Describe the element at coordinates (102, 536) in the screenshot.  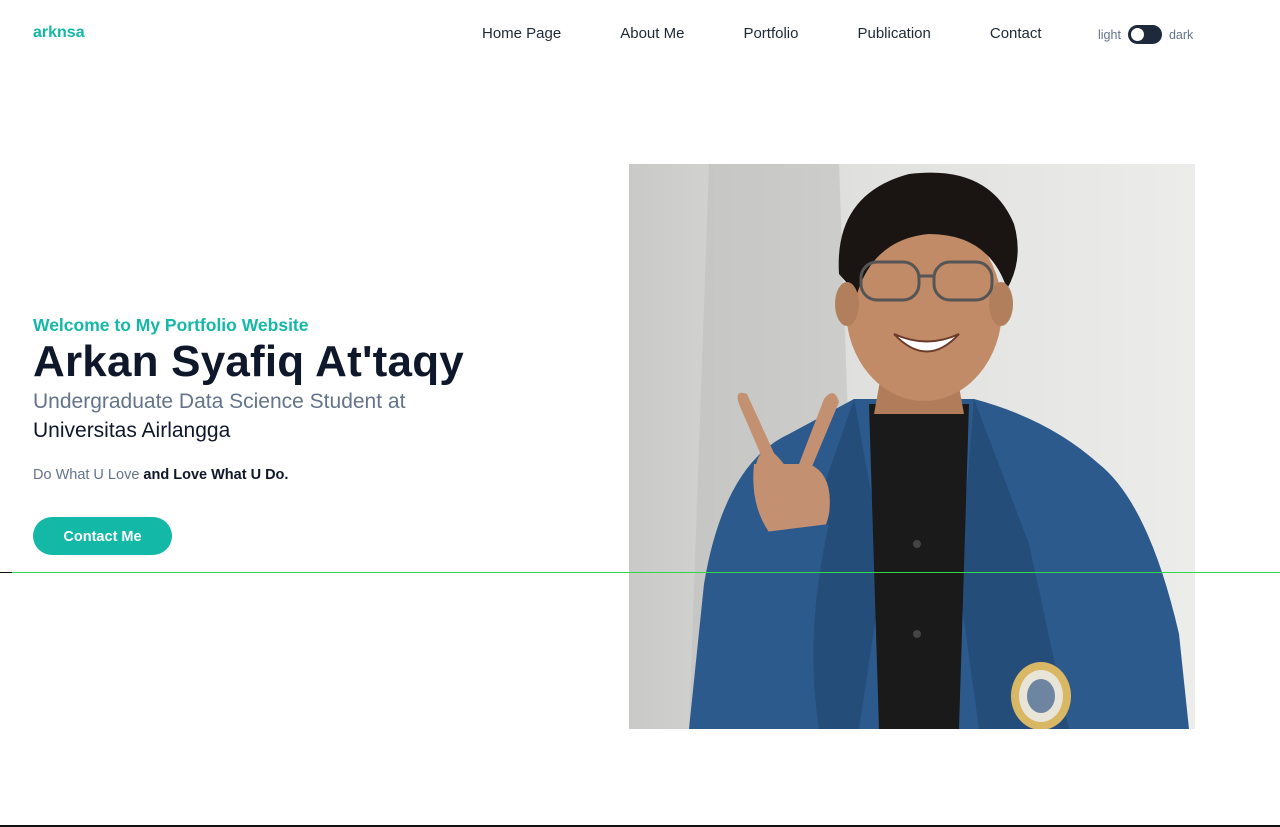
I see `contact-me-button: Contact Me` at that location.